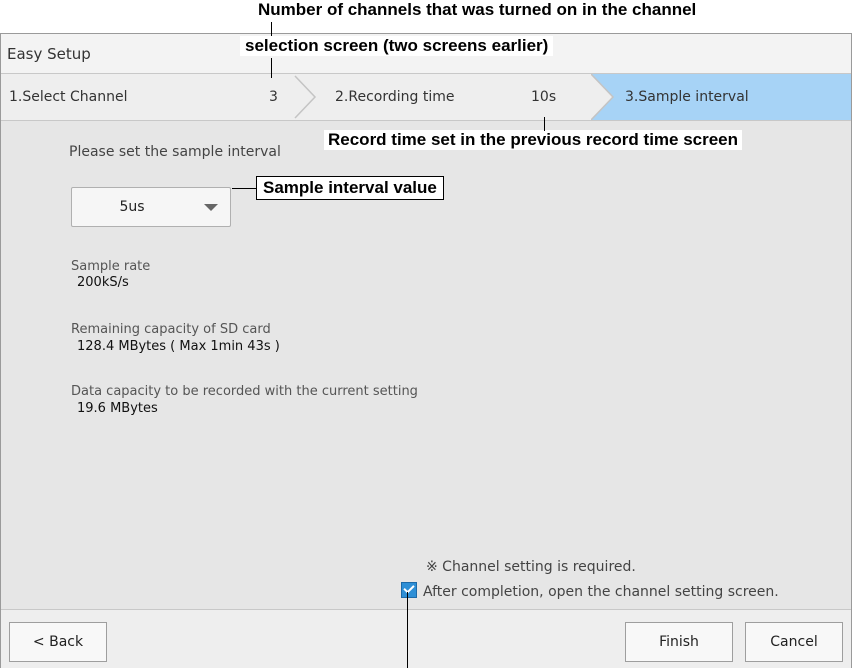  Describe the element at coordinates (271, 29) in the screenshot. I see `leader-line-channel-count` at that location.